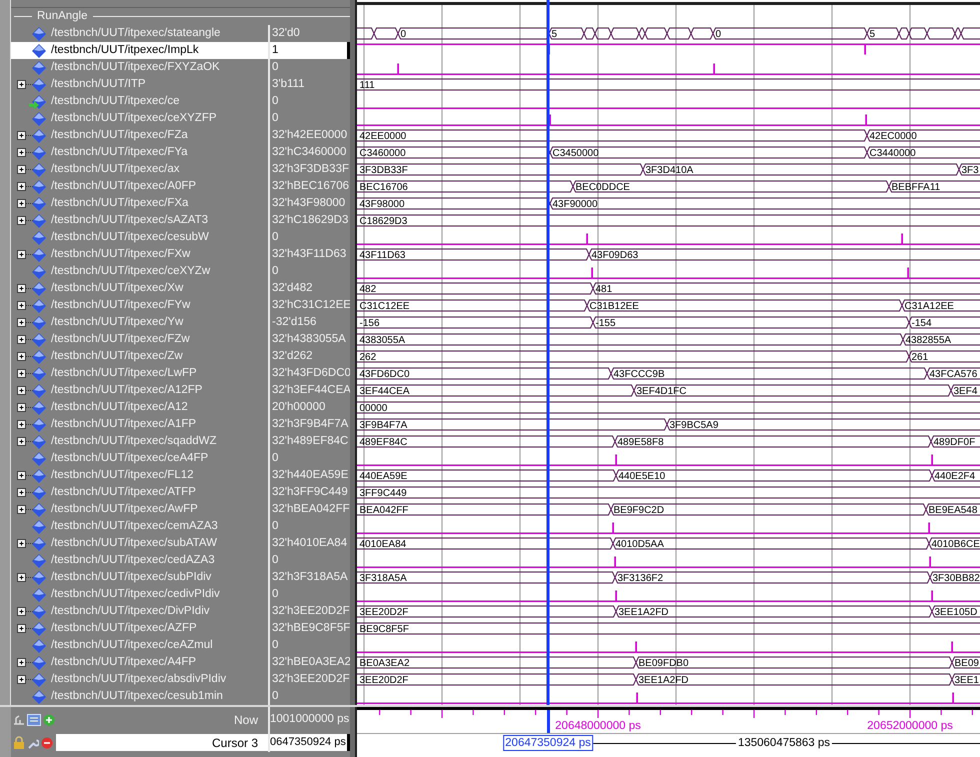 Image resolution: width=980 pixels, height=757 pixels. Describe the element at coordinates (934, 186) in the screenshot. I see `bus-segment: BEBFFA11` at that location.